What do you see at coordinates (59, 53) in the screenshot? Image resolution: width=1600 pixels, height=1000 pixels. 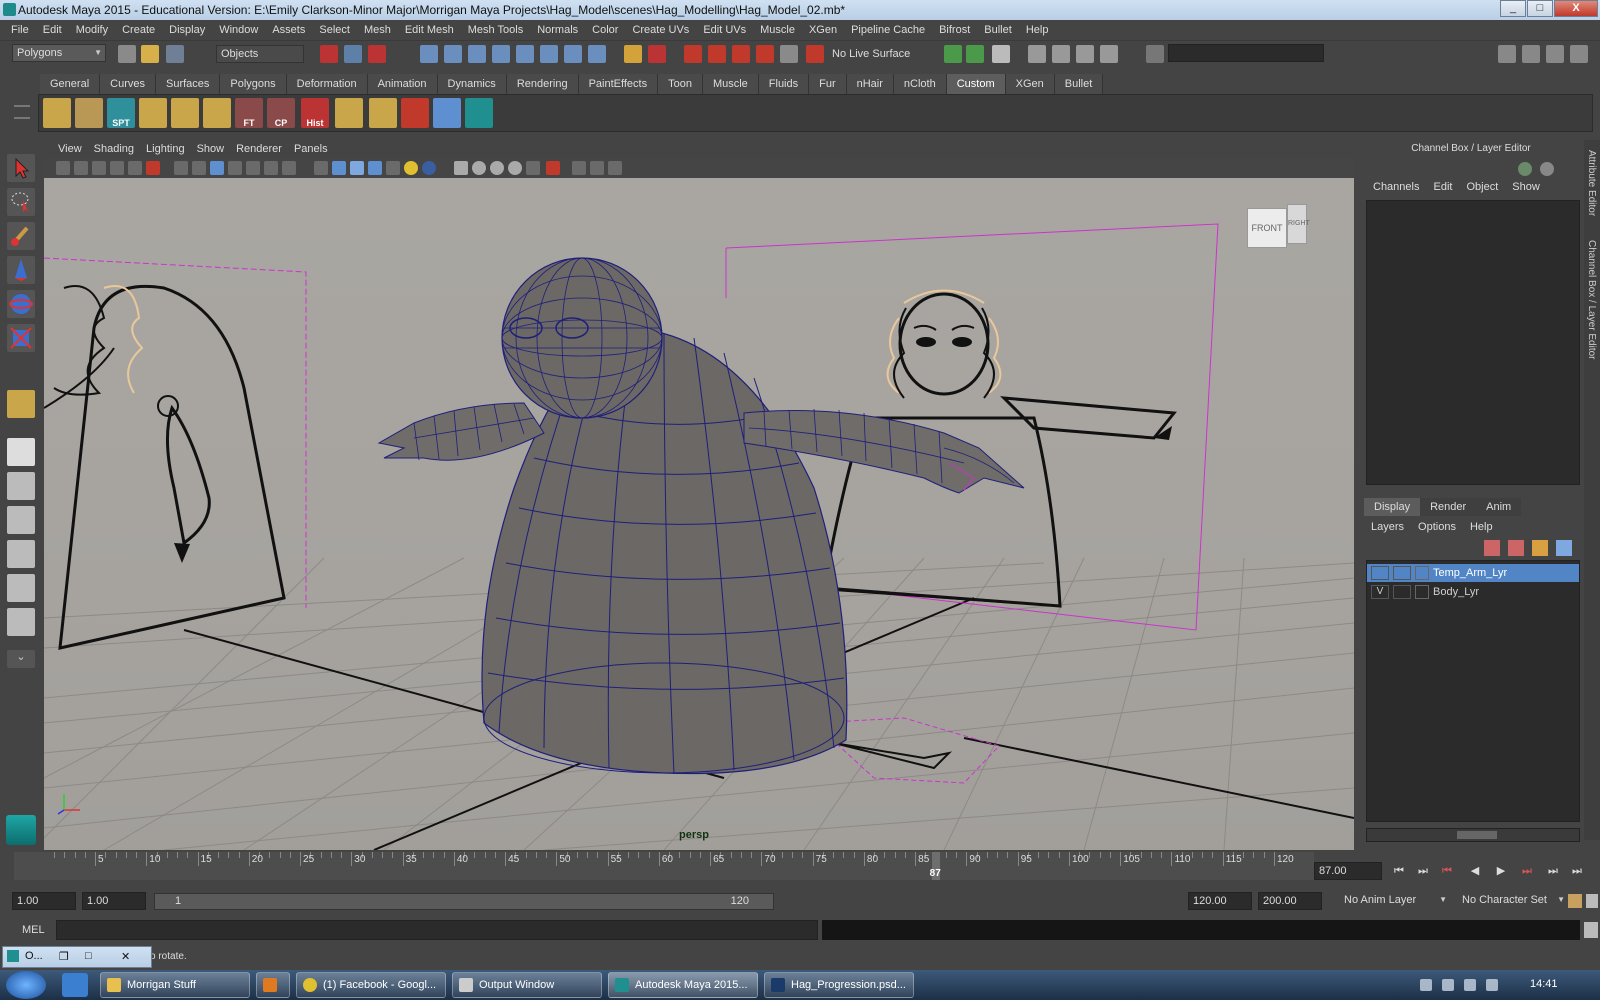 I see `menuset-dropdown: Polygons ▼` at bounding box center [59, 53].